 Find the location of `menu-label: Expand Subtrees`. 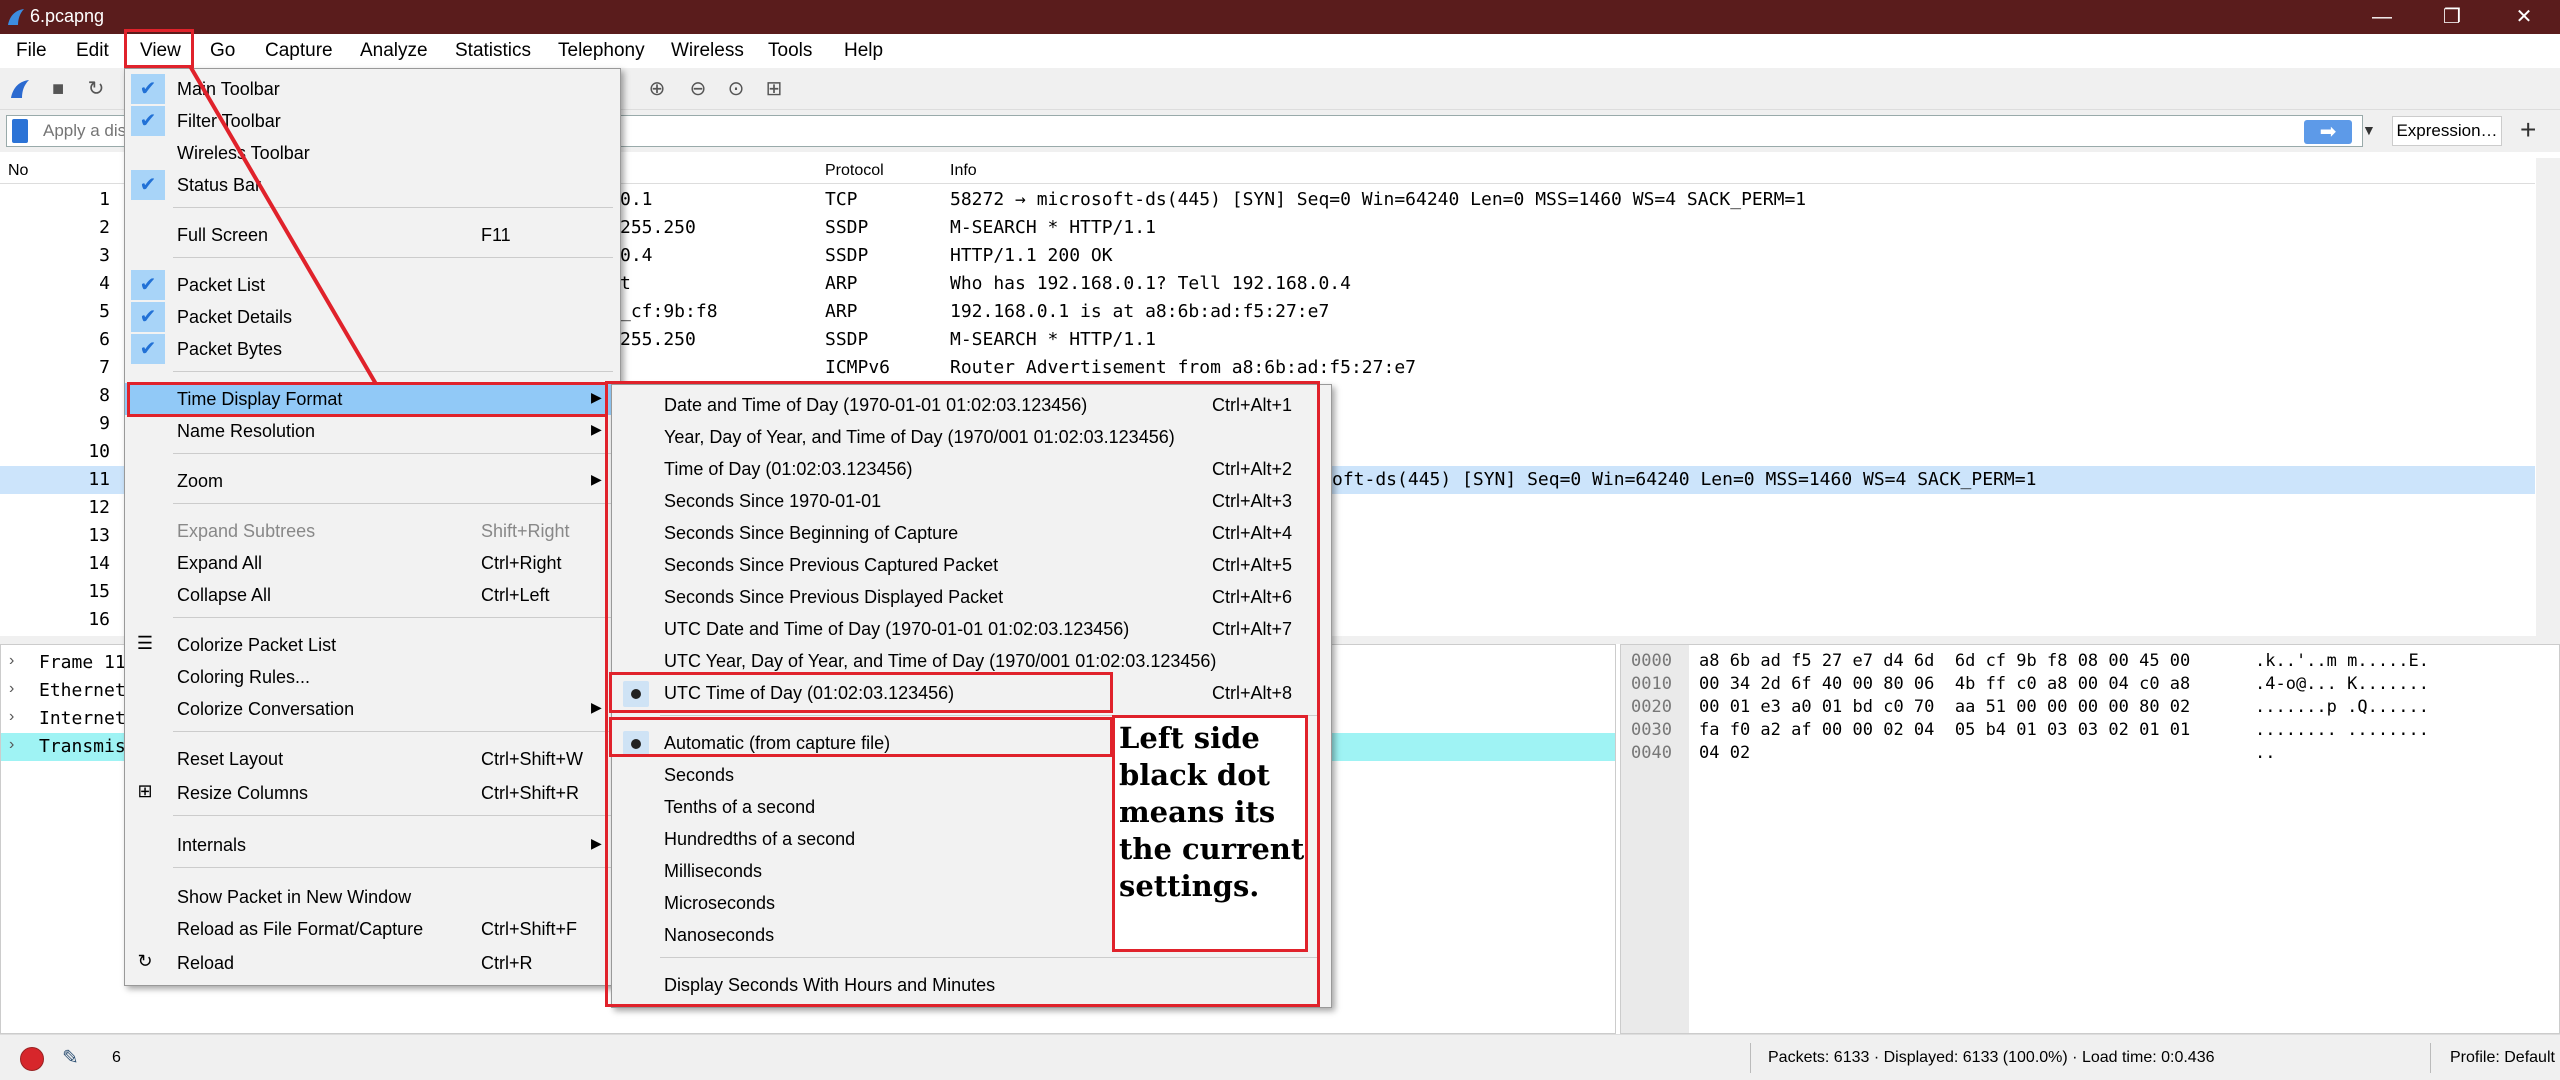

menu-label: Expand Subtrees is located at coordinates (246, 531).